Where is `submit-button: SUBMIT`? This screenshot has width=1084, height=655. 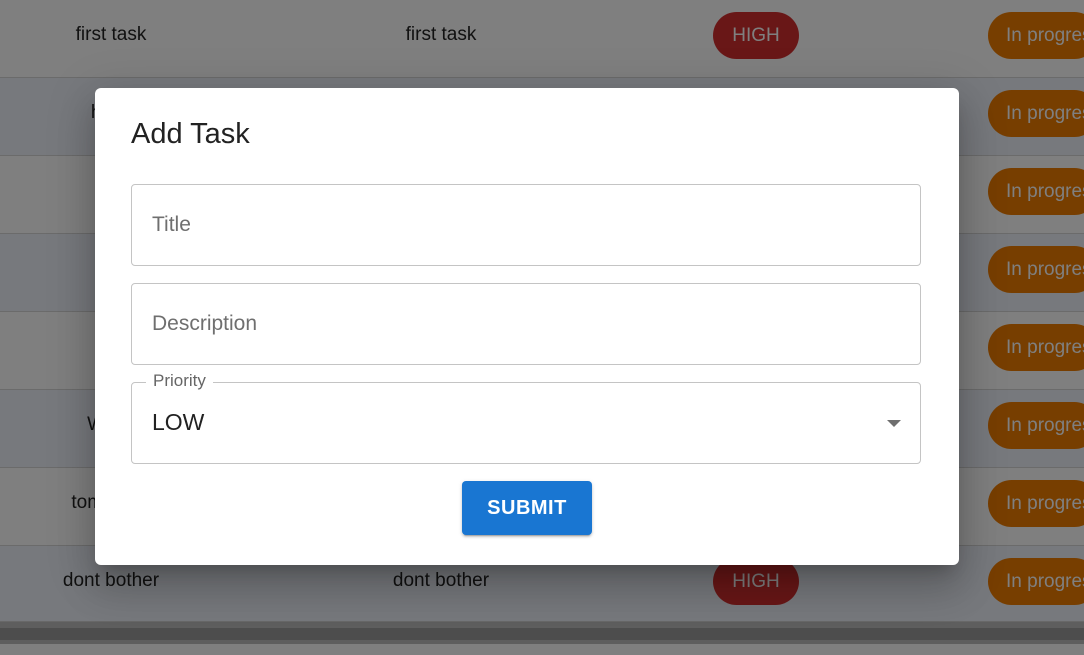
submit-button: SUBMIT is located at coordinates (527, 508).